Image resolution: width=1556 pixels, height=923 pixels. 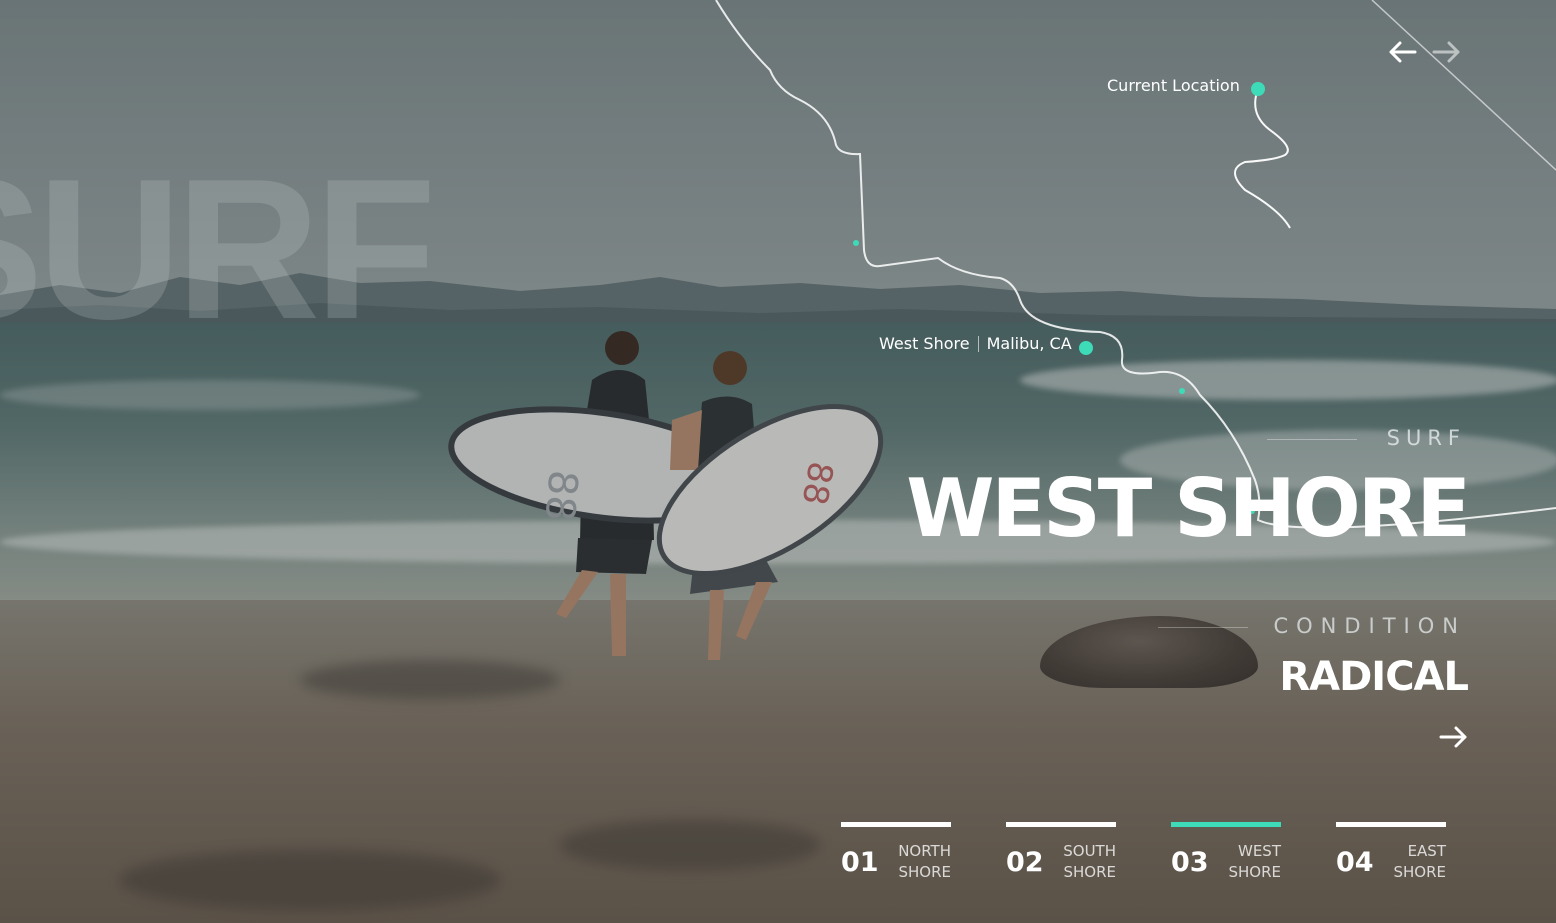 What do you see at coordinates (896, 852) in the screenshot?
I see `pager-item-north-shore: 01 NORTH SHORE` at bounding box center [896, 852].